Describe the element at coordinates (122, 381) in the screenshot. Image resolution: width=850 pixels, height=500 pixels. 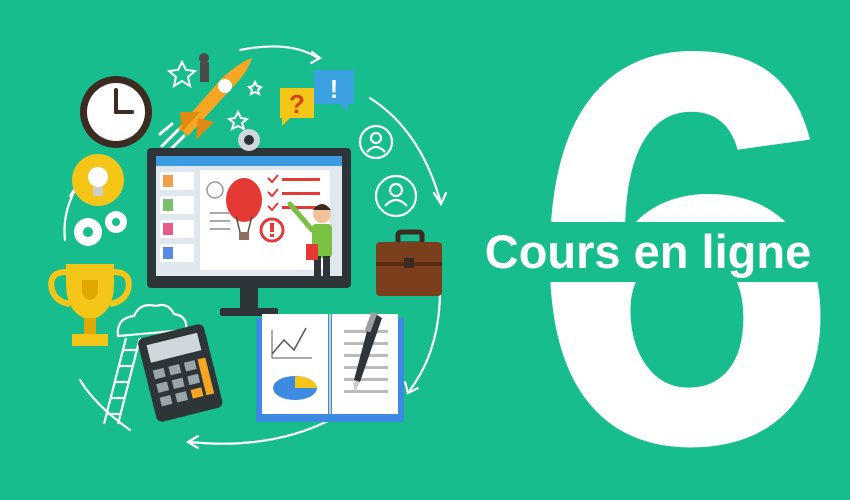
I see `ladder-icon` at that location.